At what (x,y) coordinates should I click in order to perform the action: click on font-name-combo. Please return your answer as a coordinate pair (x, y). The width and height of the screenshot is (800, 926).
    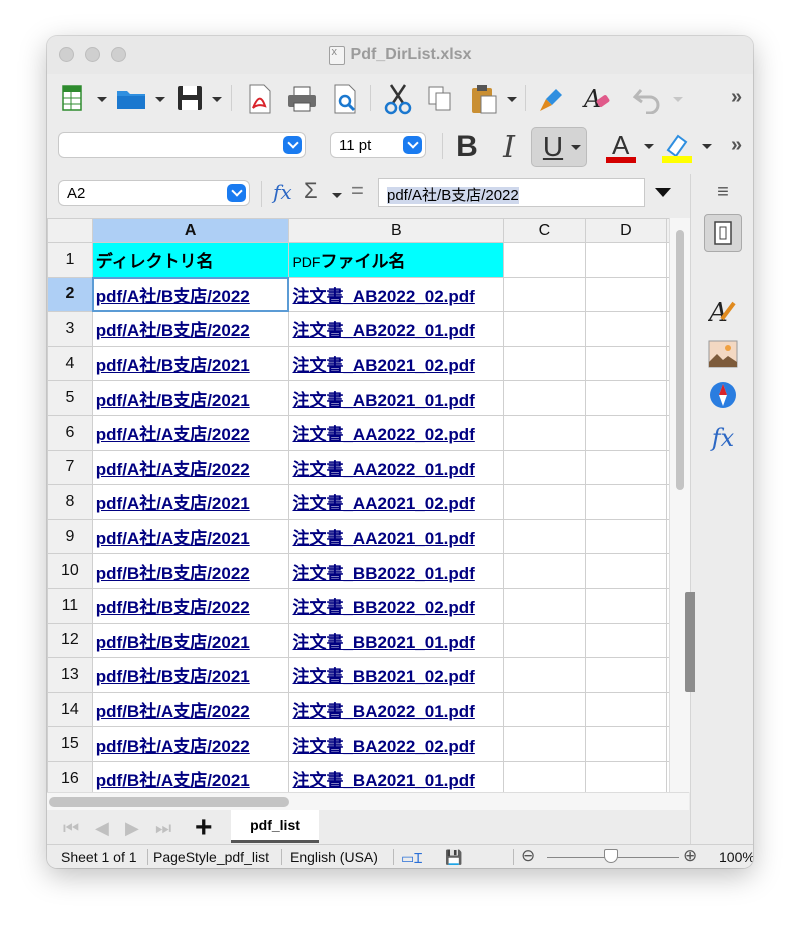
    Looking at the image, I should click on (182, 145).